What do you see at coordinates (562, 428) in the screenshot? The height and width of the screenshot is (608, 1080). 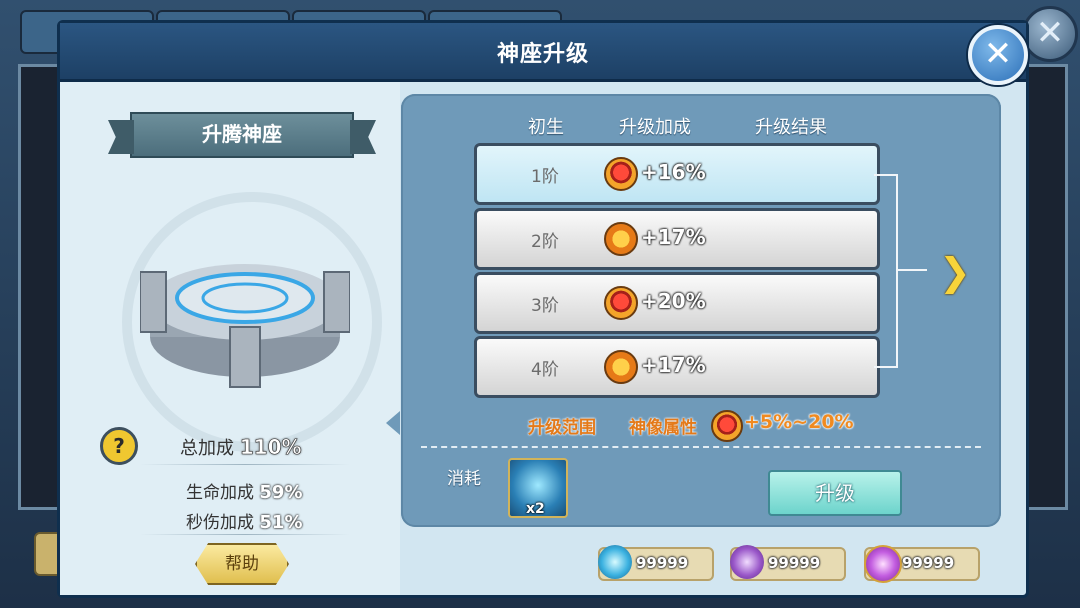 I see `range-label: 升级范围` at bounding box center [562, 428].